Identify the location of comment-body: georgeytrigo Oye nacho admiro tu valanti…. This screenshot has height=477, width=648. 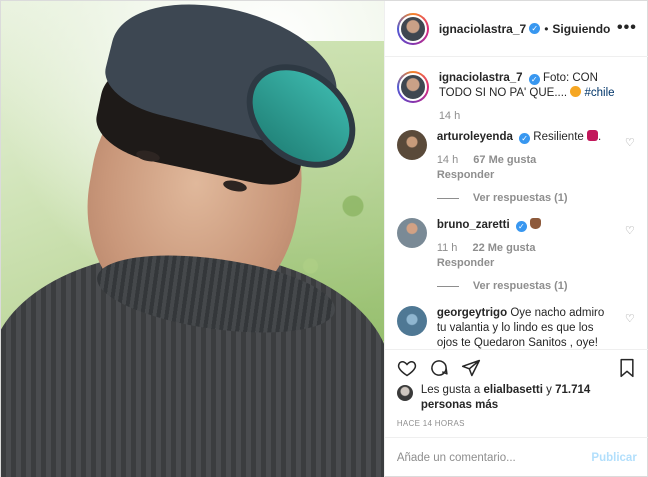
(537, 327).